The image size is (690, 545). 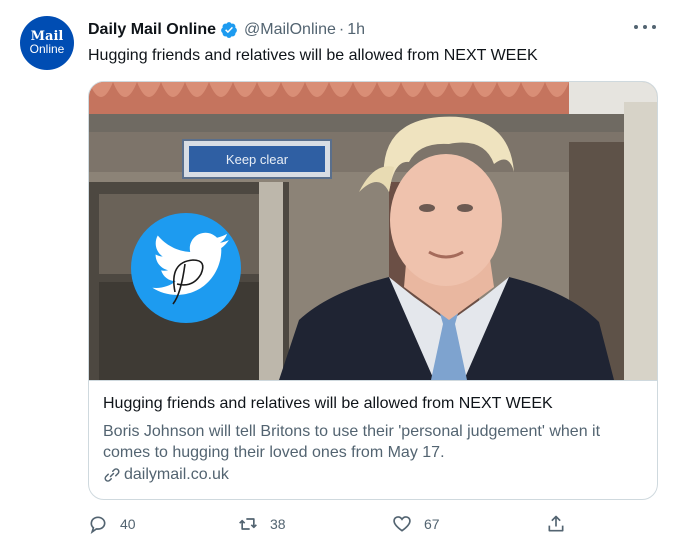 What do you see at coordinates (176, 474) in the screenshot?
I see `card-domain-text: dailymail.co.uk` at bounding box center [176, 474].